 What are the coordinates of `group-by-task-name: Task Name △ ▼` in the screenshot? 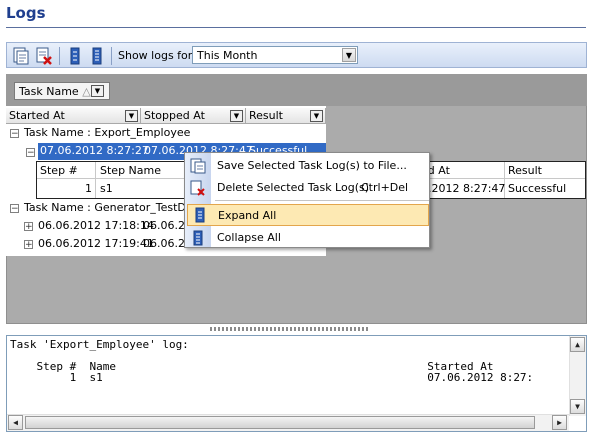 It's located at (62, 91).